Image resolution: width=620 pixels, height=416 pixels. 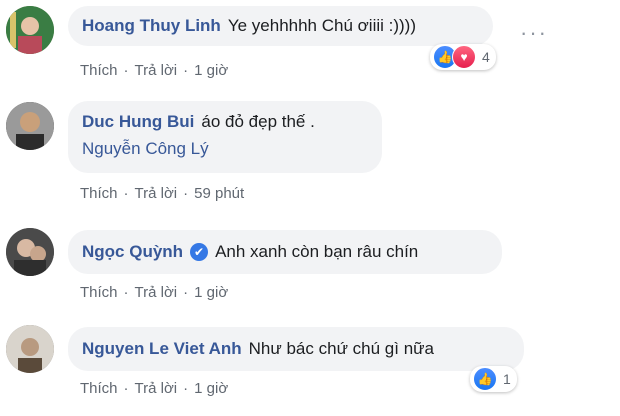 I want to click on comment-text: Anh xanh còn bạn râu chín, so click(x=317, y=251).